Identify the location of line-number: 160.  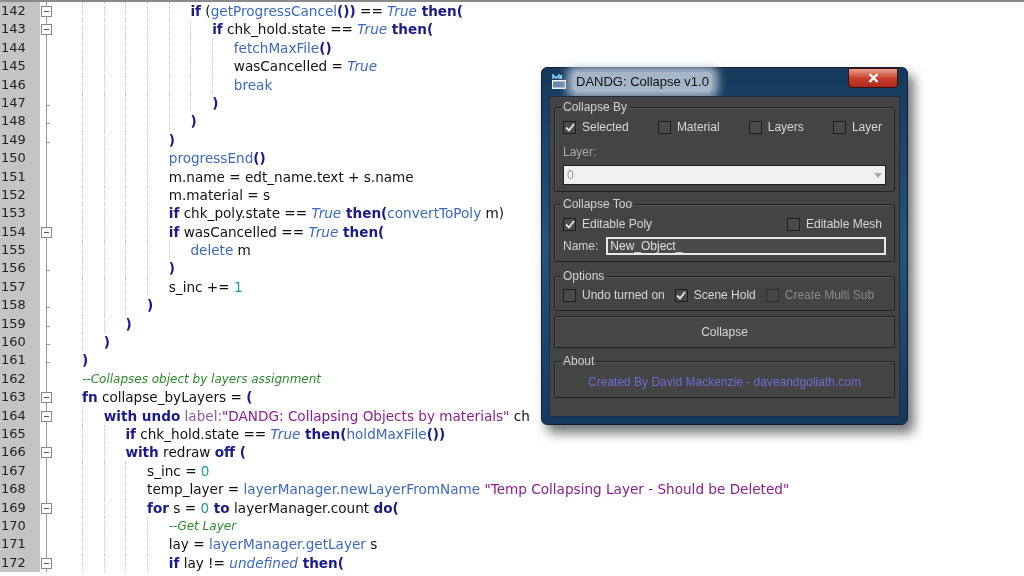
(20, 342).